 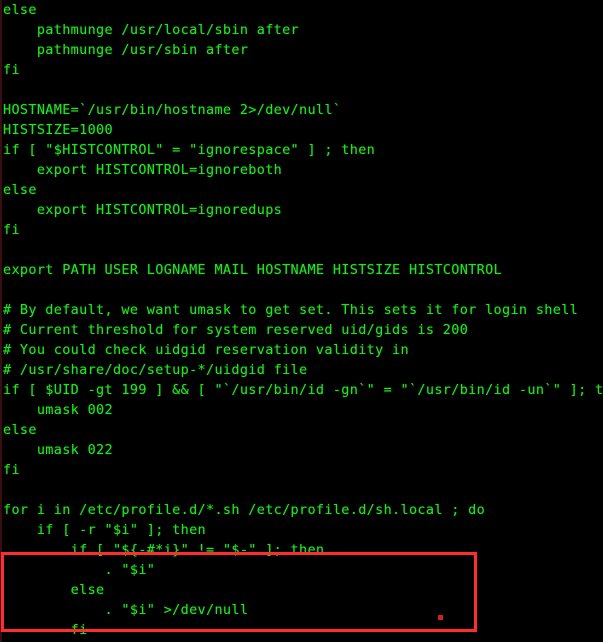 What do you see at coordinates (301, 410) in the screenshot?
I see `code-line: umask 002` at bounding box center [301, 410].